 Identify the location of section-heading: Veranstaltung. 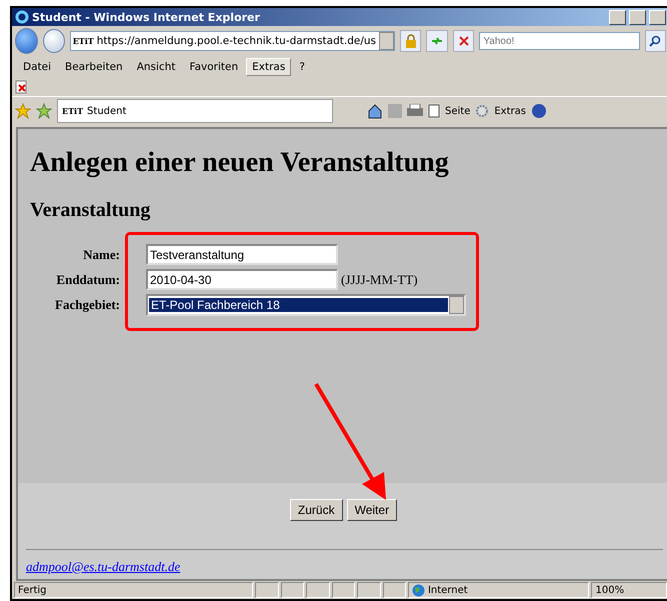
(91, 210).